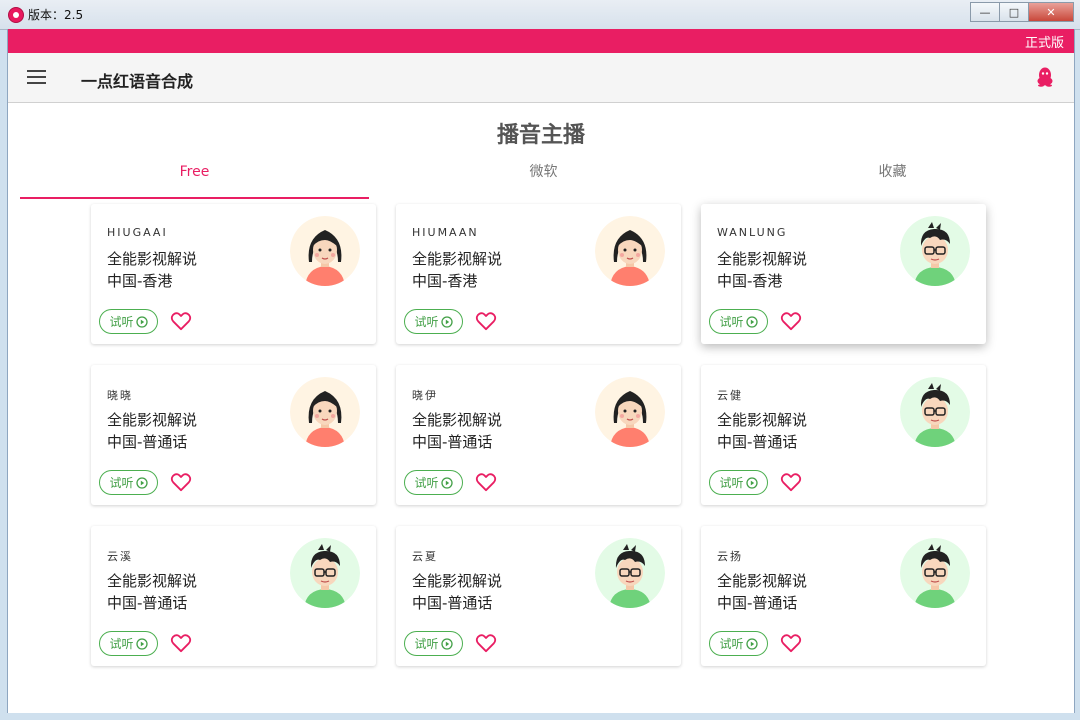 This screenshot has width=1080, height=720. Describe the element at coordinates (36, 77) in the screenshot. I see `hamburger-icon` at that location.